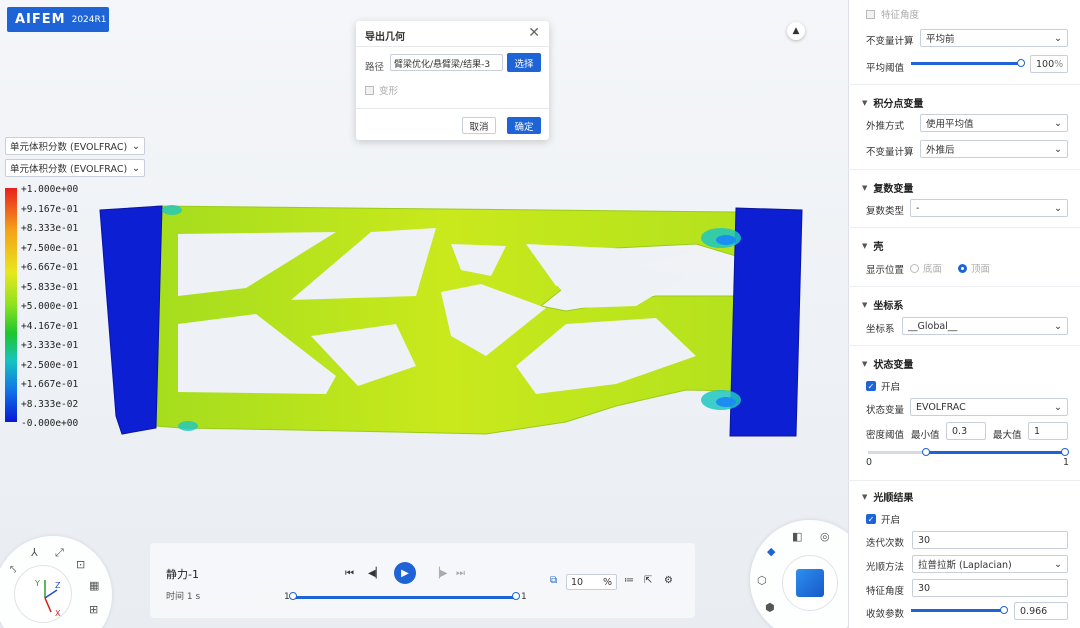 The height and width of the screenshot is (628, 1080). Describe the element at coordinates (797, 536) in the screenshot. I see `split-view-icon: ◧` at that location.